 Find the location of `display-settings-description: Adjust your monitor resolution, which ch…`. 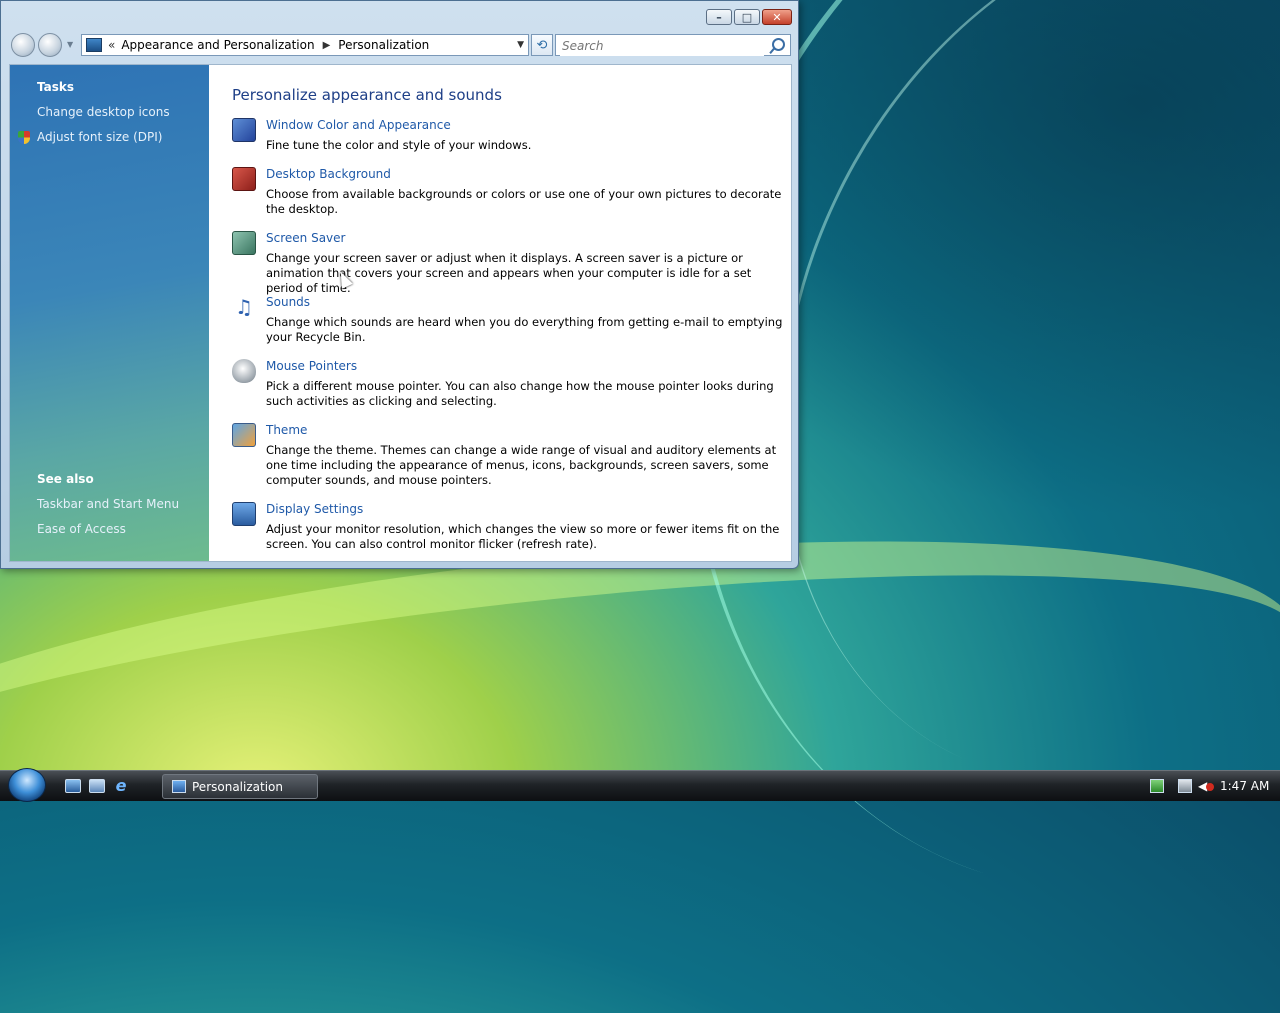

display-settings-description: Adjust your monitor resolution, which ch… is located at coordinates (523, 536).